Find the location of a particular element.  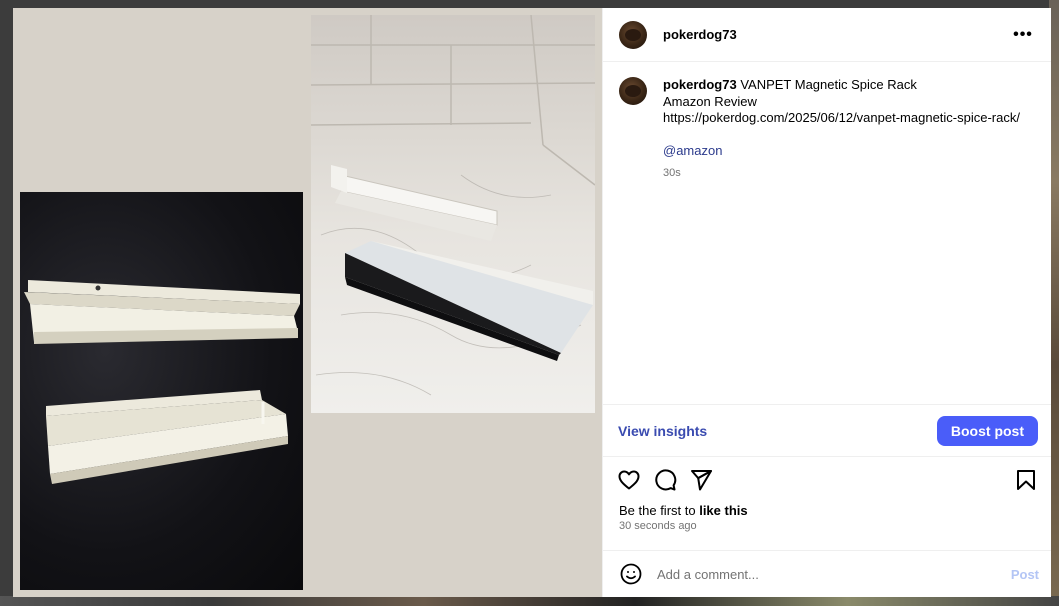

spice-racks-illustration is located at coordinates (162, 382).